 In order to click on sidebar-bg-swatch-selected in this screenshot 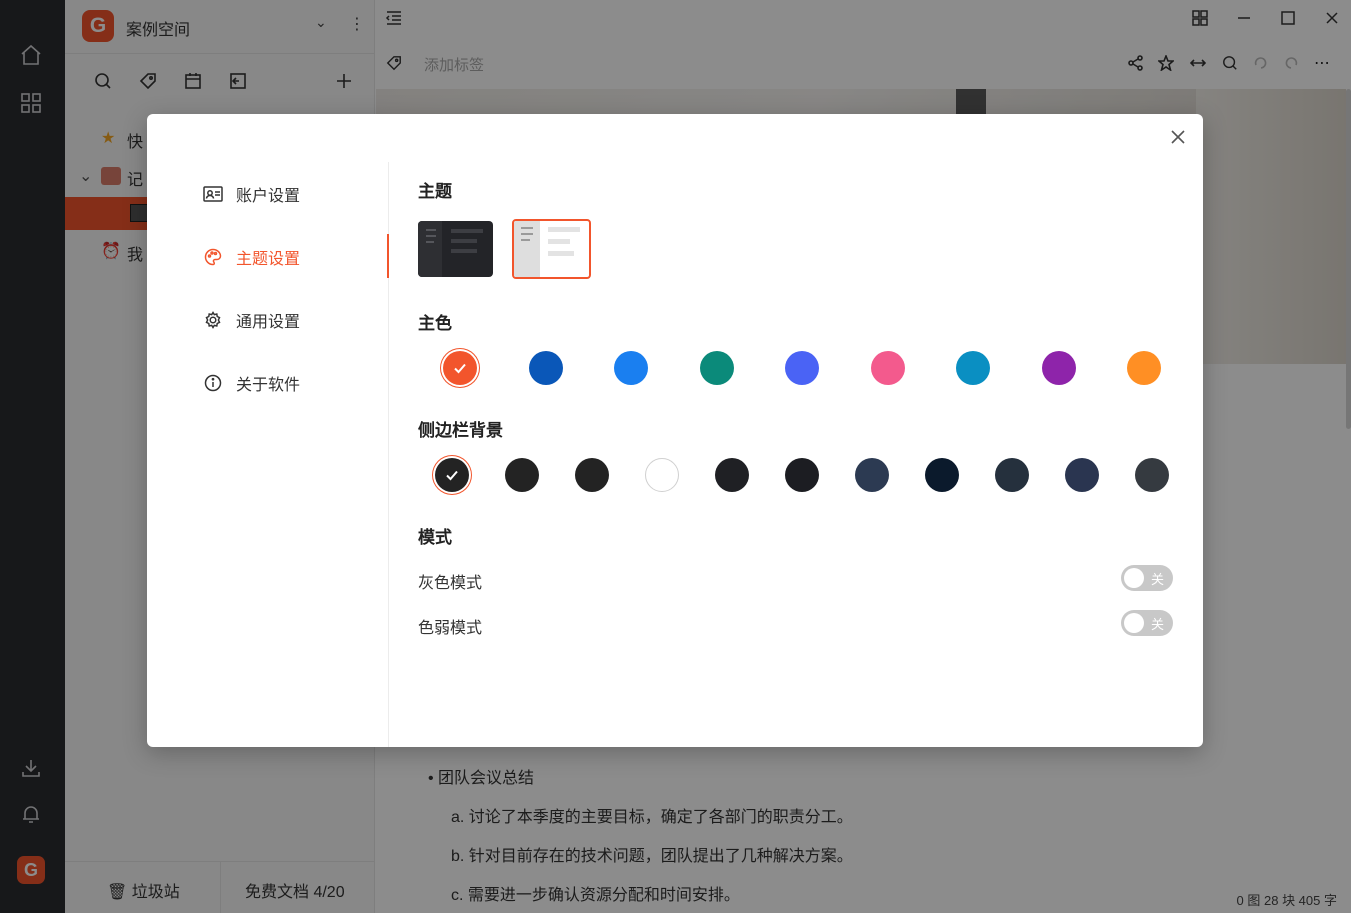, I will do `click(452, 475)`.